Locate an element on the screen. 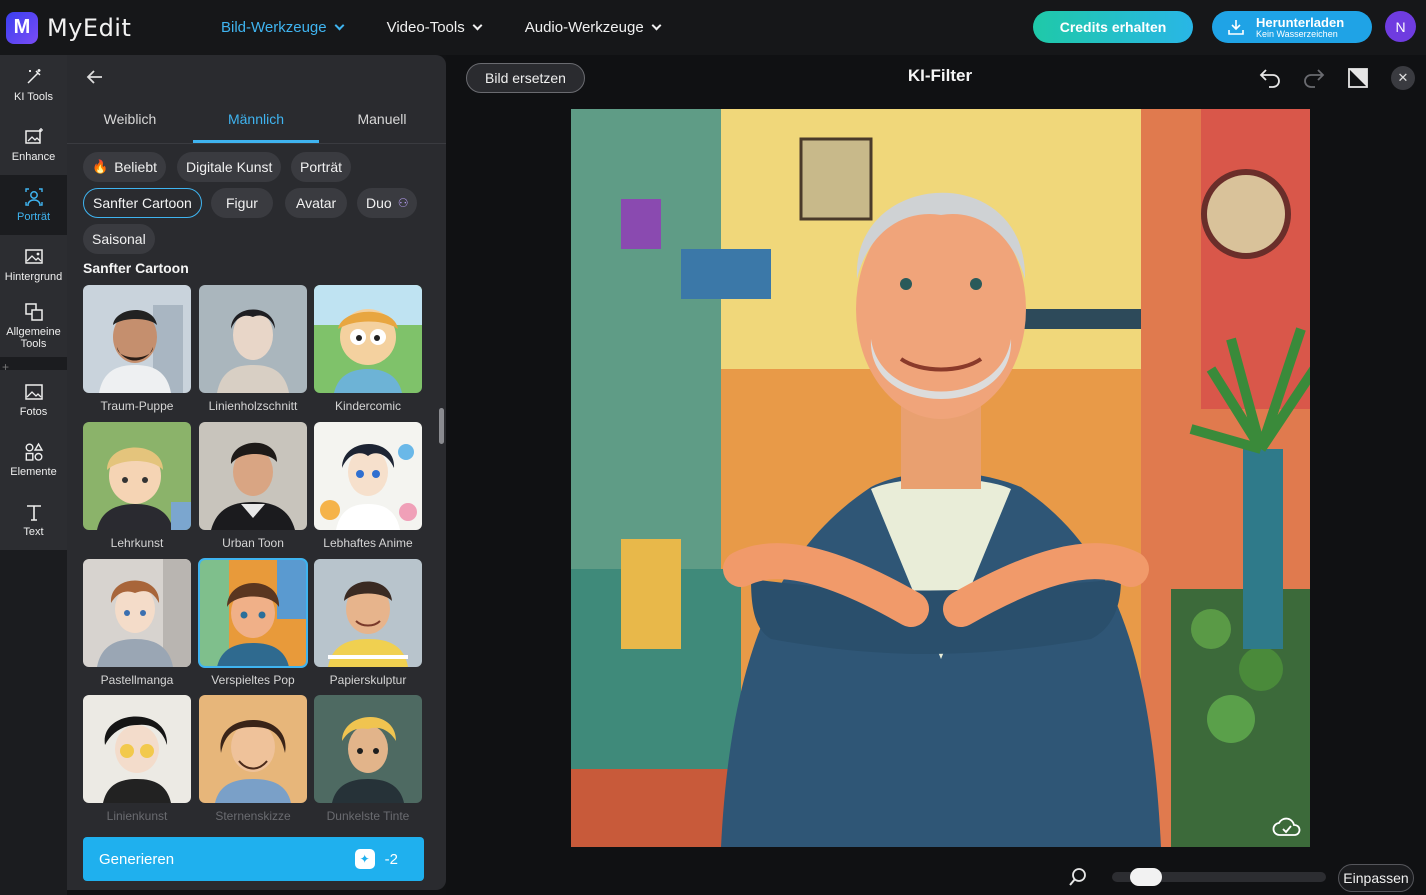 The width and height of the screenshot is (1426, 895). nav-video-tools: Video-Tools is located at coordinates (435, 27).